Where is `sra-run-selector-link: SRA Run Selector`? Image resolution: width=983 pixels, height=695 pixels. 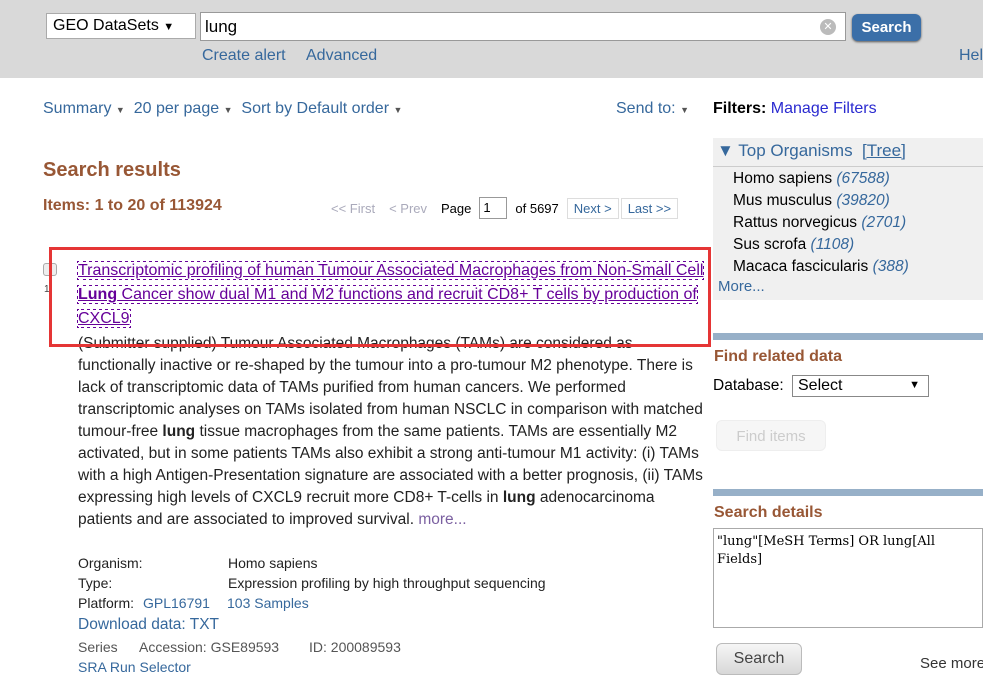
sra-run-selector-link: SRA Run Selector is located at coordinates (134, 667).